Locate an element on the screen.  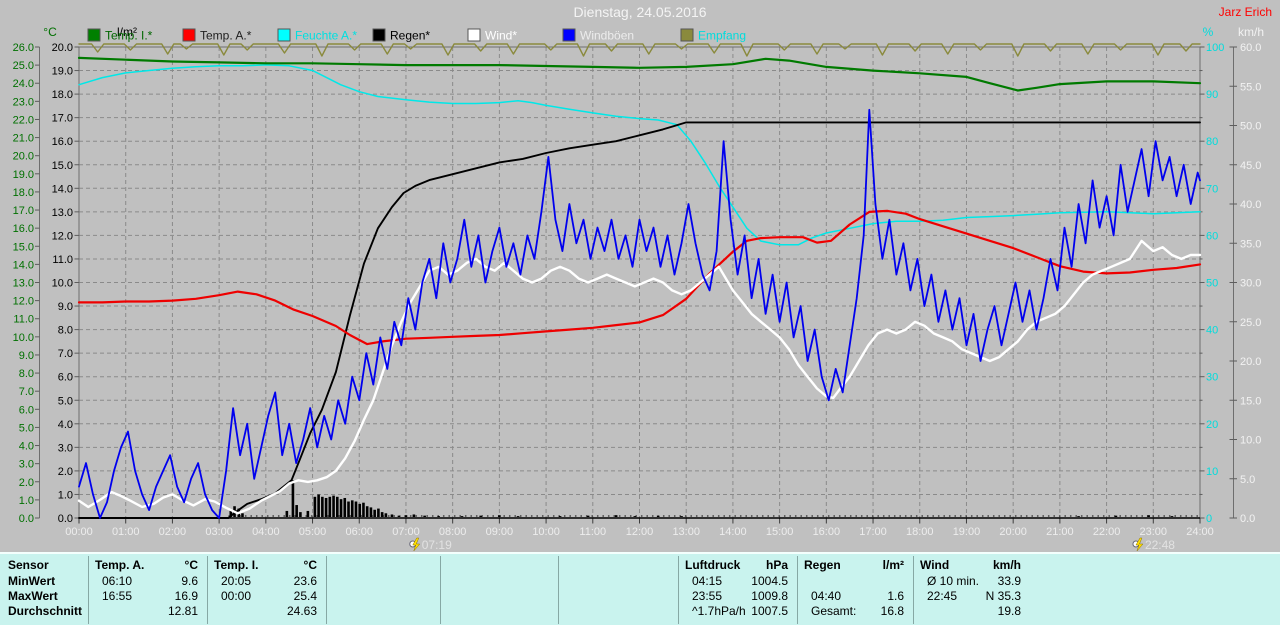
legend-item-regen: Regen* is located at coordinates (401, 35).